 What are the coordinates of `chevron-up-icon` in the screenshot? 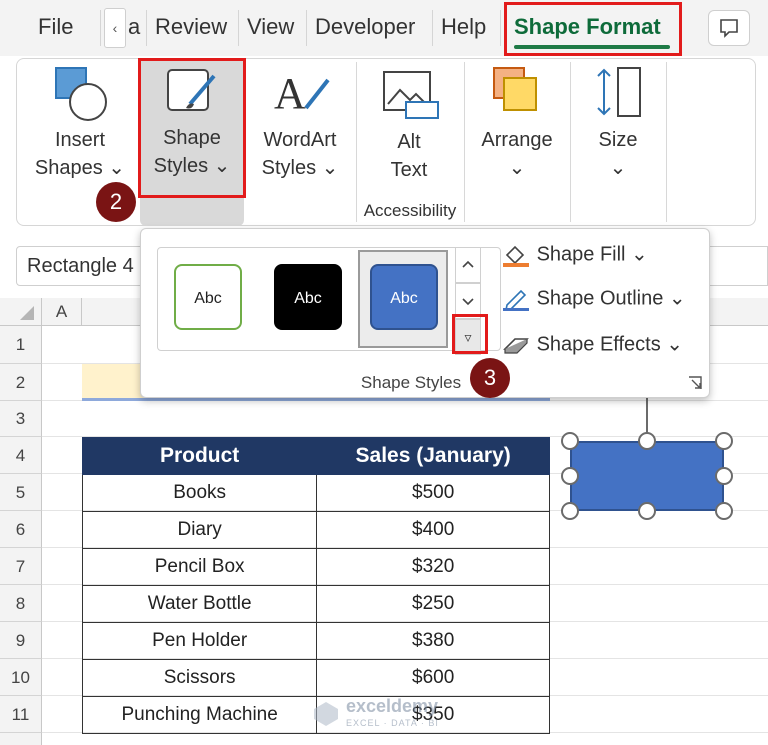 It's located at (468, 264).